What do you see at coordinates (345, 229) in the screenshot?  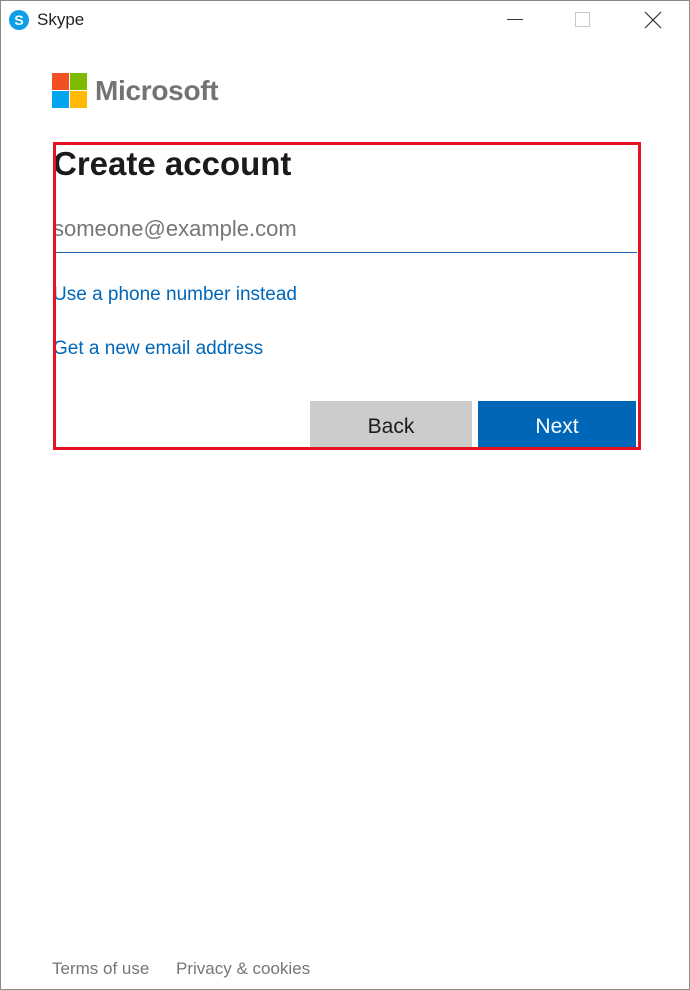 I see `email-input` at bounding box center [345, 229].